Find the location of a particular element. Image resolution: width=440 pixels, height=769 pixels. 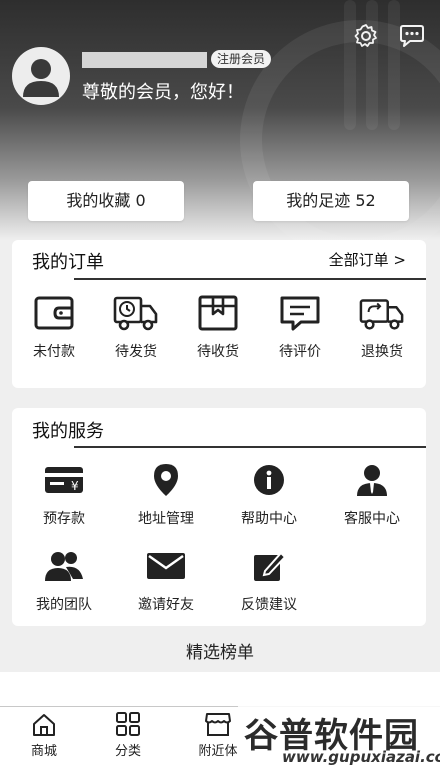

order-to-review: 待评价 is located at coordinates (300, 327).